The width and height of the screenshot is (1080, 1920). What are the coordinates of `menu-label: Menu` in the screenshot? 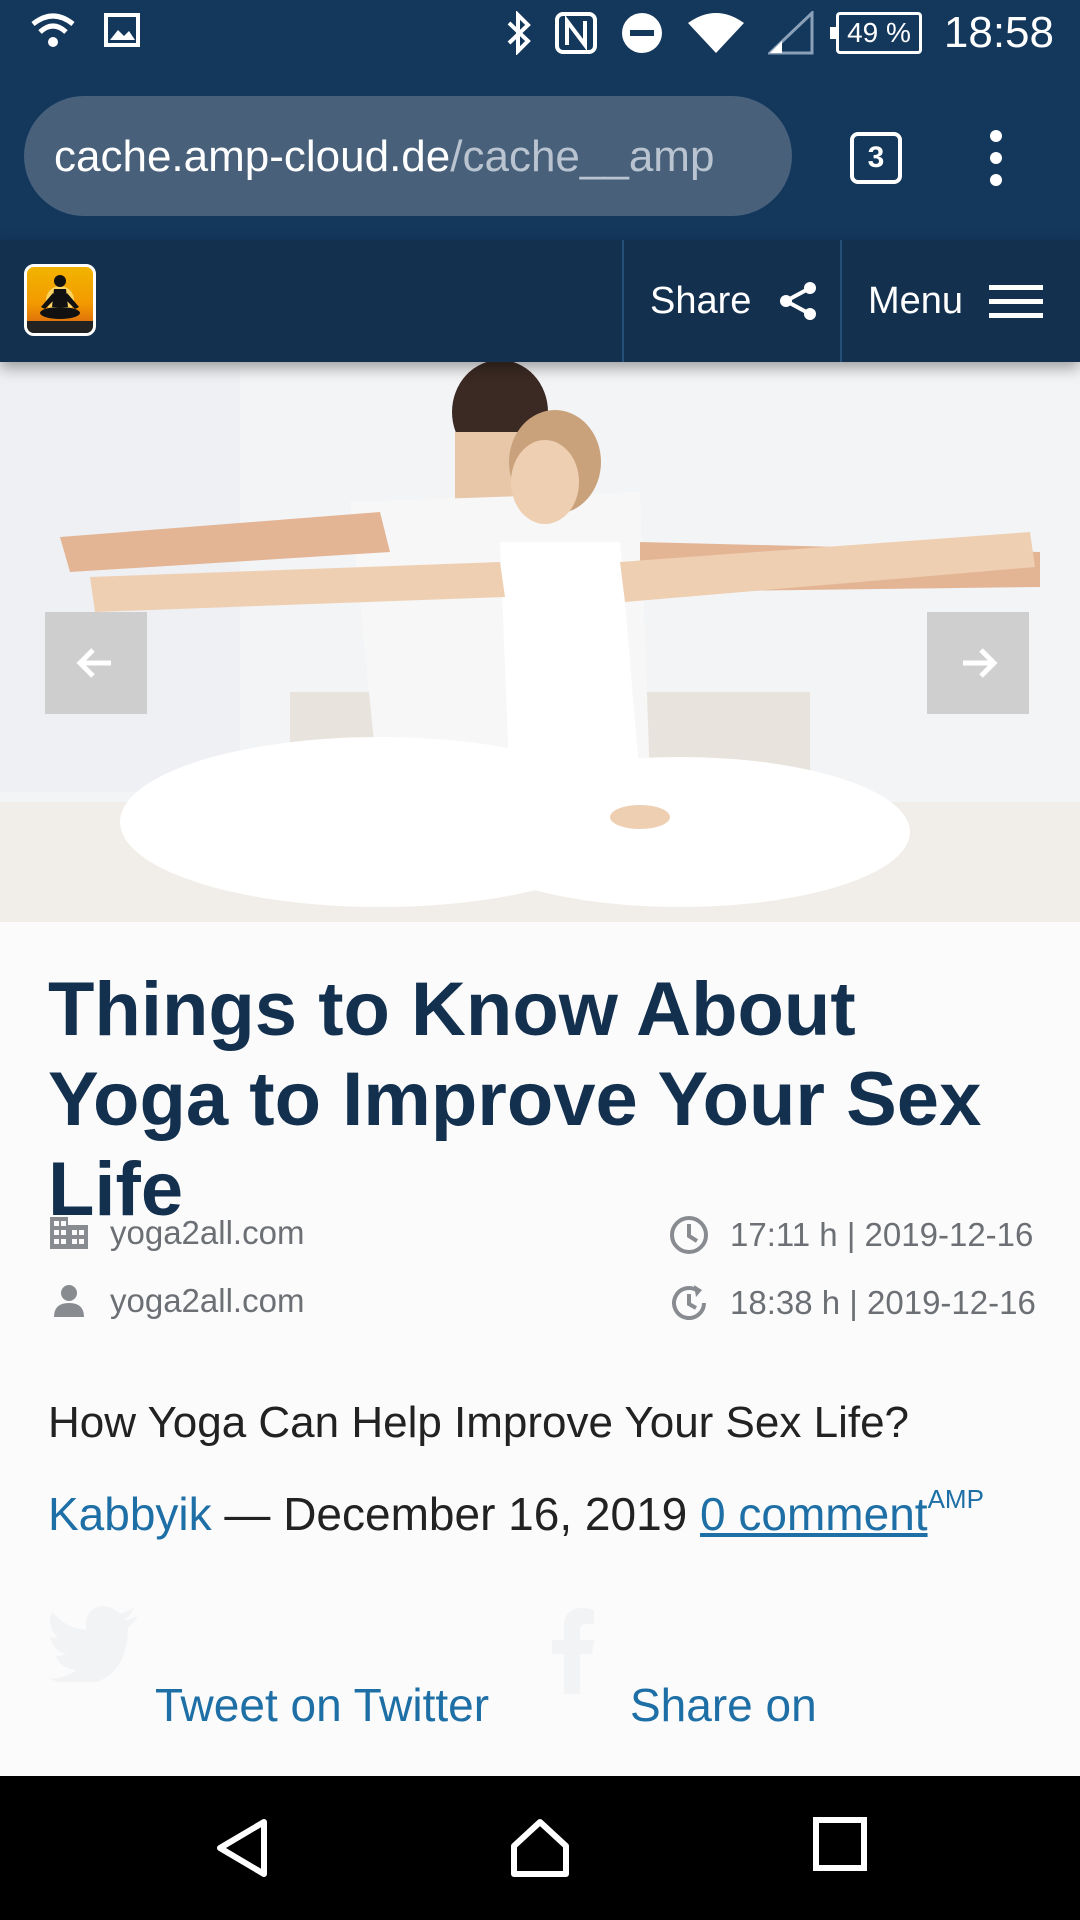 It's located at (916, 300).